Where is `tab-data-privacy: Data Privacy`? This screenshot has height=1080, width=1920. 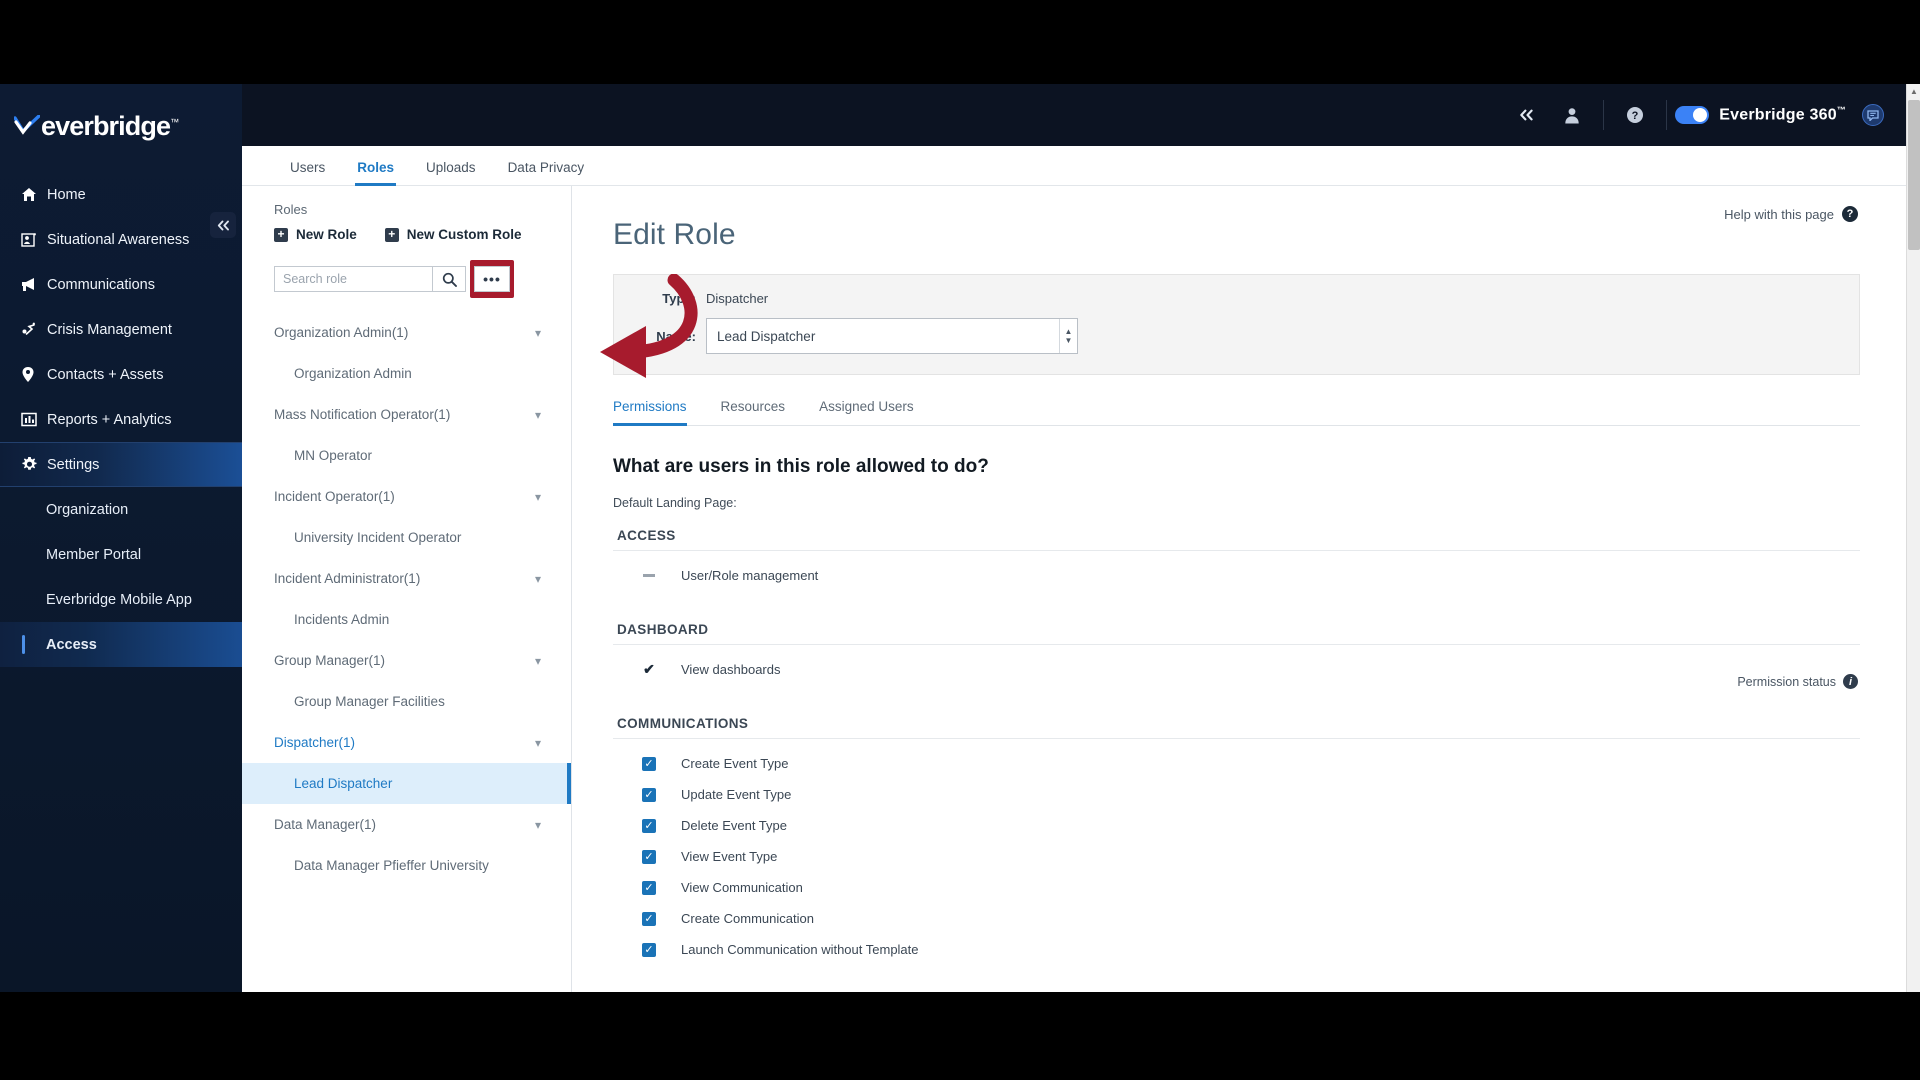
tab-data-privacy: Data Privacy is located at coordinates (546, 172).